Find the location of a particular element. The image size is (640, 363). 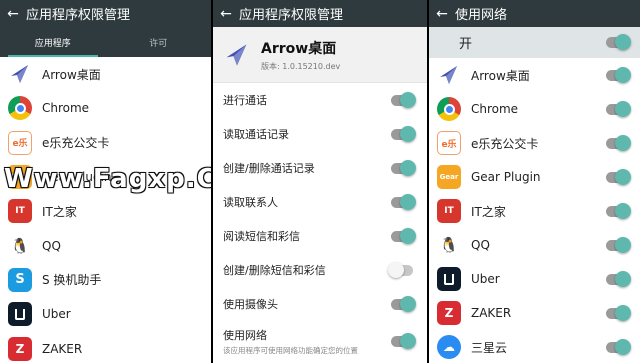

permission-label: 进行通话 is located at coordinates (245, 100).